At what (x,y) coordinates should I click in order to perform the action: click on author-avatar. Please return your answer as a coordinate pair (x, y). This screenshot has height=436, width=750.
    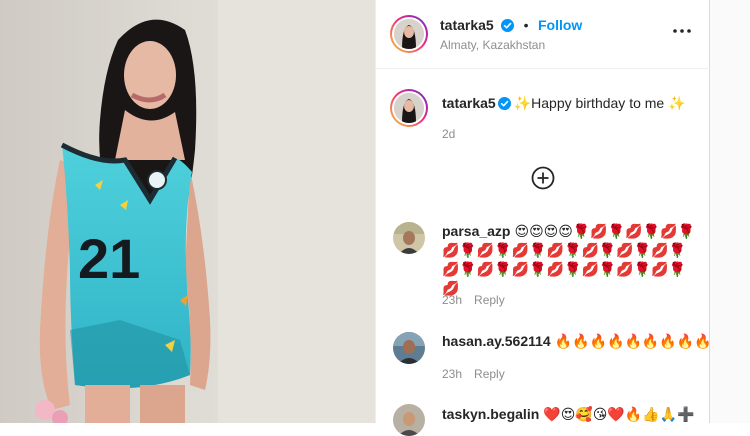
    Looking at the image, I should click on (409, 34).